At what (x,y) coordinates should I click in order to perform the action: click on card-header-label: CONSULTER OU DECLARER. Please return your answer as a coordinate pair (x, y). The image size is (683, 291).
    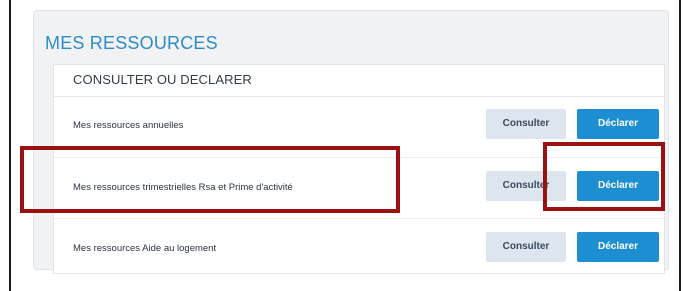
    Looking at the image, I should click on (162, 79).